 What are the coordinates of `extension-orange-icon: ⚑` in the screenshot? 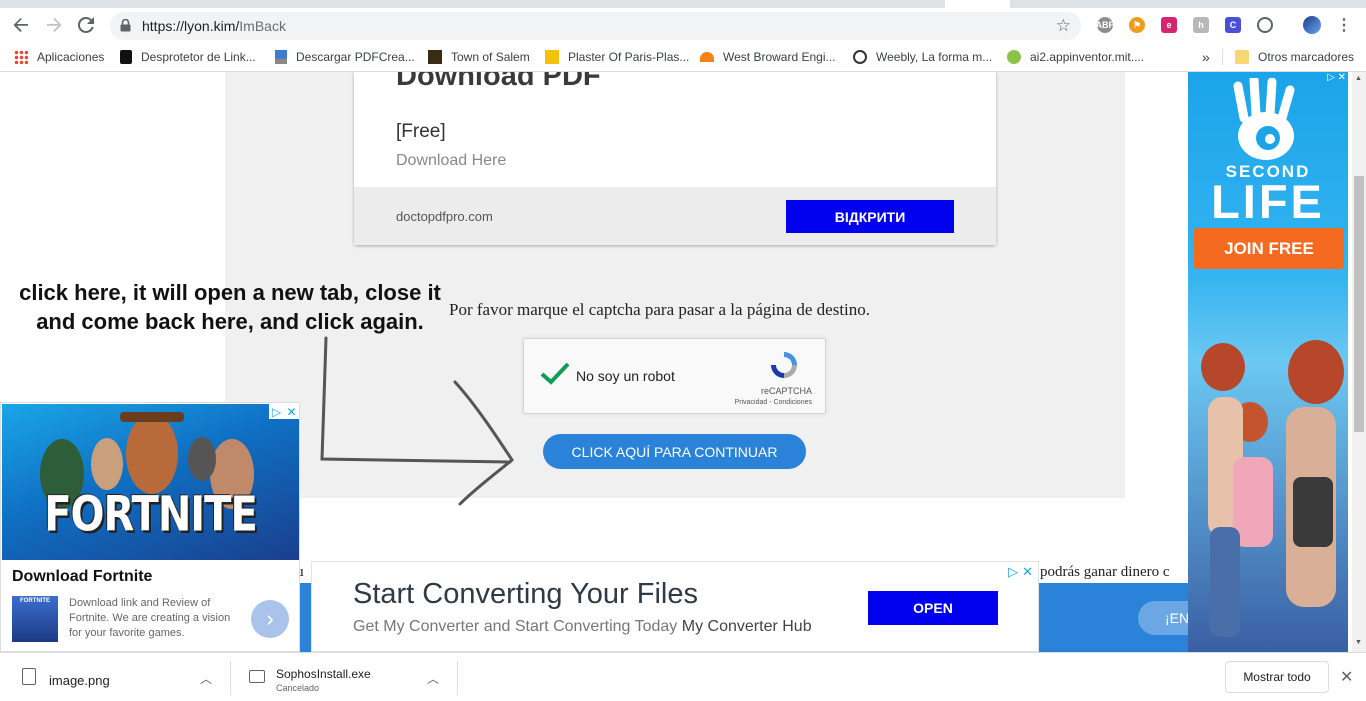 It's located at (1137, 25).